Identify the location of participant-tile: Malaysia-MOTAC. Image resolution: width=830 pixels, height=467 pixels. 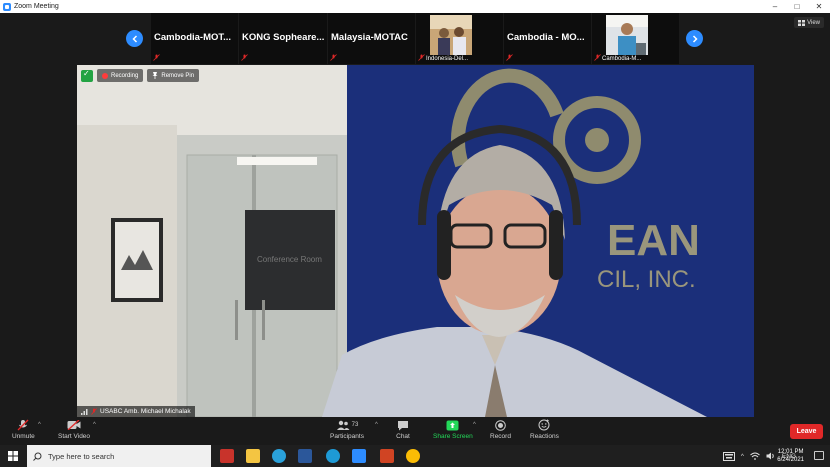
(371, 38).